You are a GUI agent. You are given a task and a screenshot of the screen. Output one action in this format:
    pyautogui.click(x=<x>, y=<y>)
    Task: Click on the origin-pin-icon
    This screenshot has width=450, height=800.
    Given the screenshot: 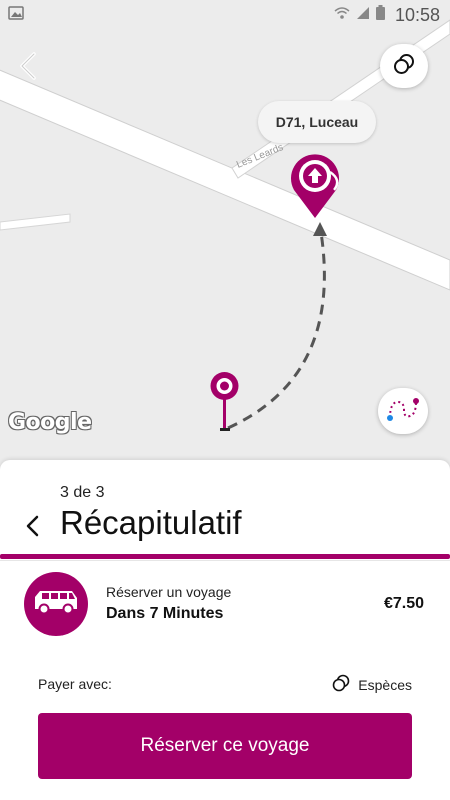 What is the action you would take?
    pyautogui.click(x=225, y=402)
    